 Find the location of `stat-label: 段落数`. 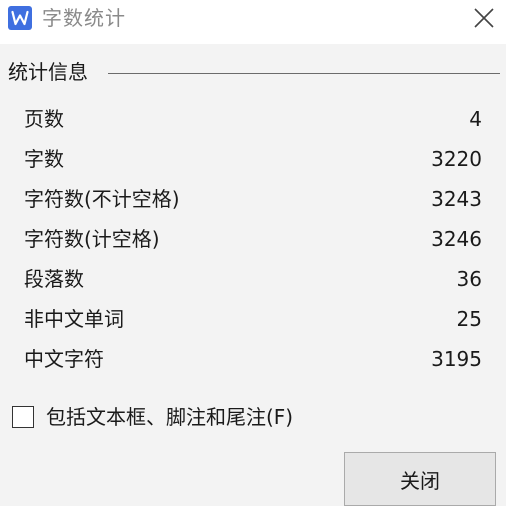

stat-label: 段落数 is located at coordinates (54, 279).